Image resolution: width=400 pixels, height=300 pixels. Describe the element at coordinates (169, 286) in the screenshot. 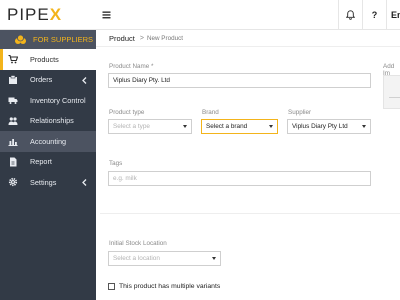

I see `multiple-variants-label: This product has multiple variants` at that location.